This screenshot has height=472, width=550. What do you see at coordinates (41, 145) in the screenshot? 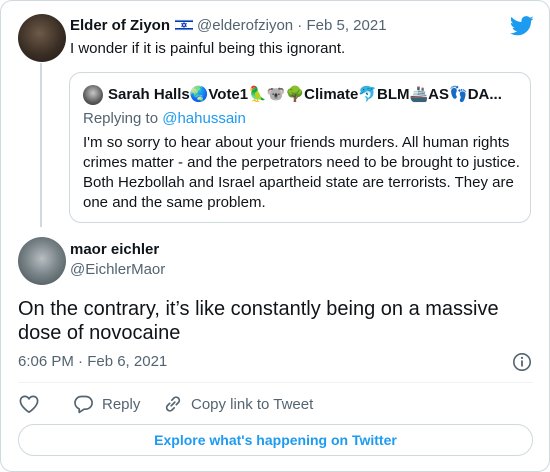
I see `thread-connector-line` at bounding box center [41, 145].